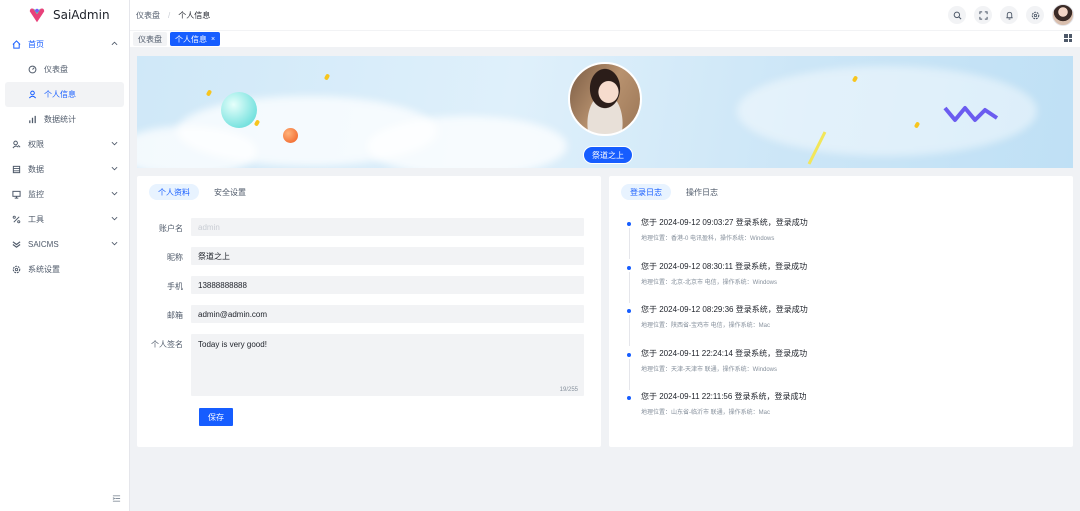  What do you see at coordinates (646, 192) in the screenshot?
I see `tab-login-log: 登录日志` at bounding box center [646, 192].